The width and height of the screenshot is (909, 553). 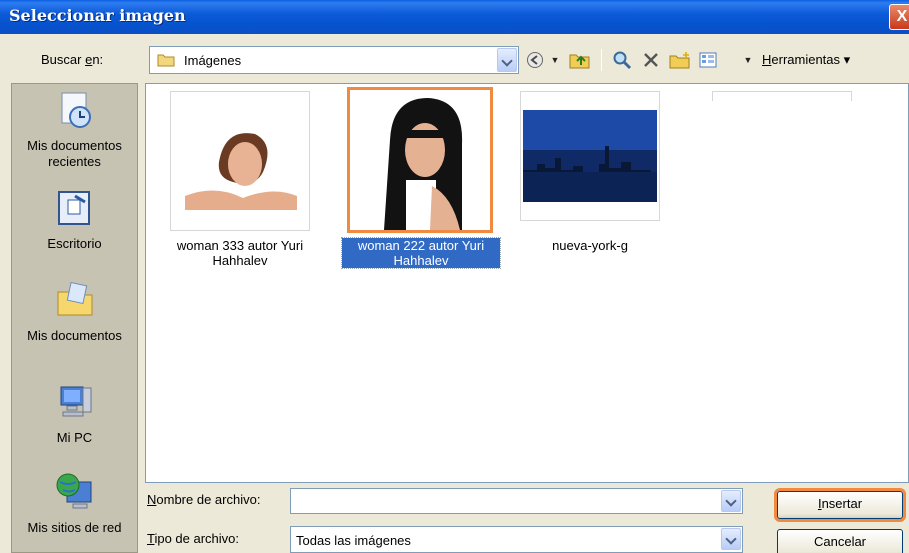 I want to click on new-folder-icon, so click(x=679, y=60).